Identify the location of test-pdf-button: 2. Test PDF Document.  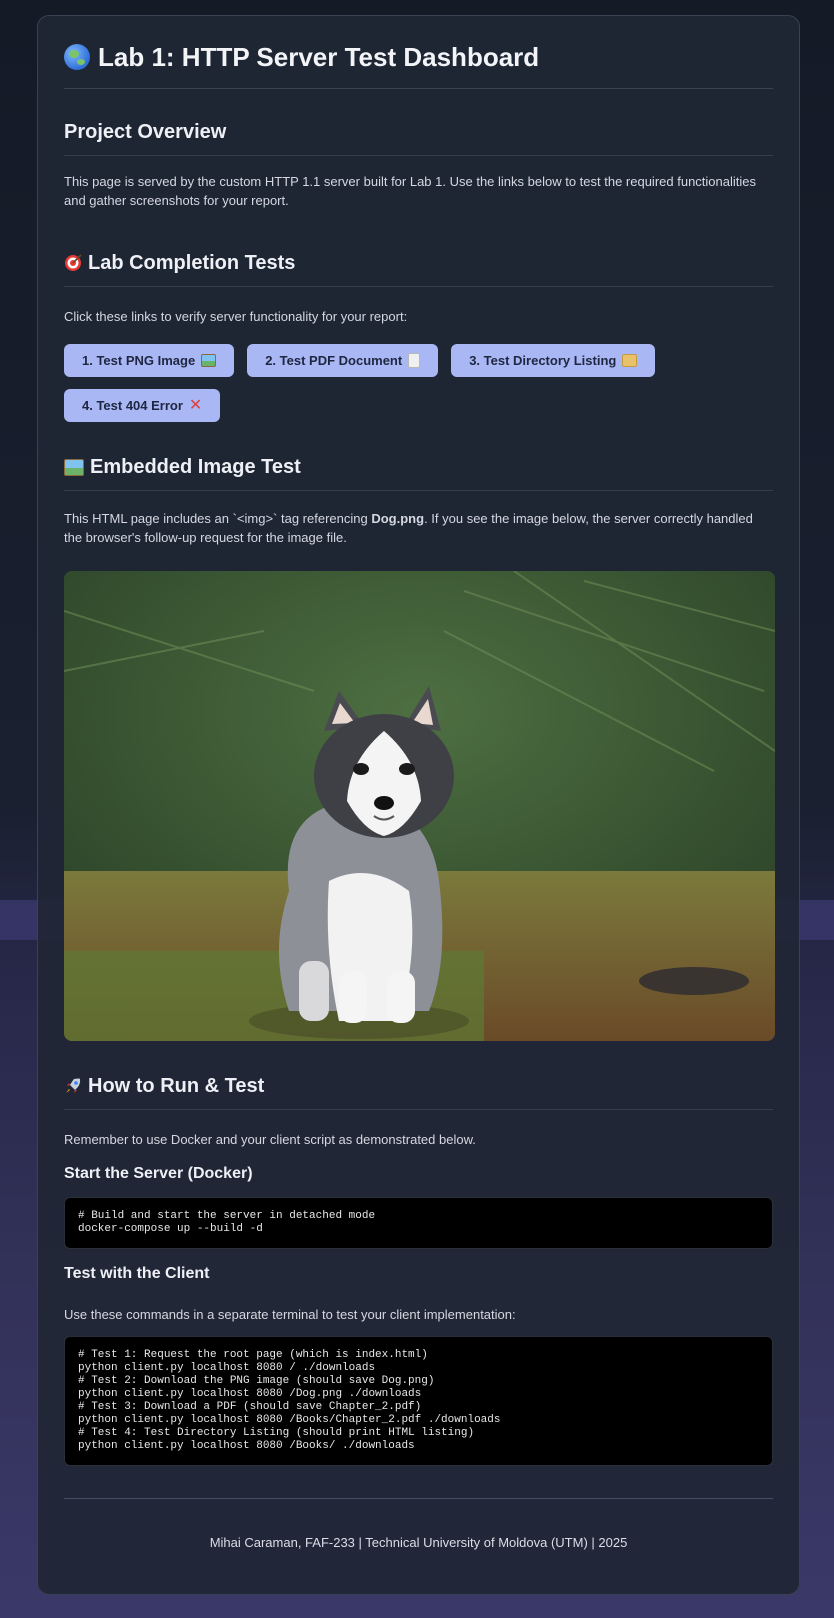
(343, 360).